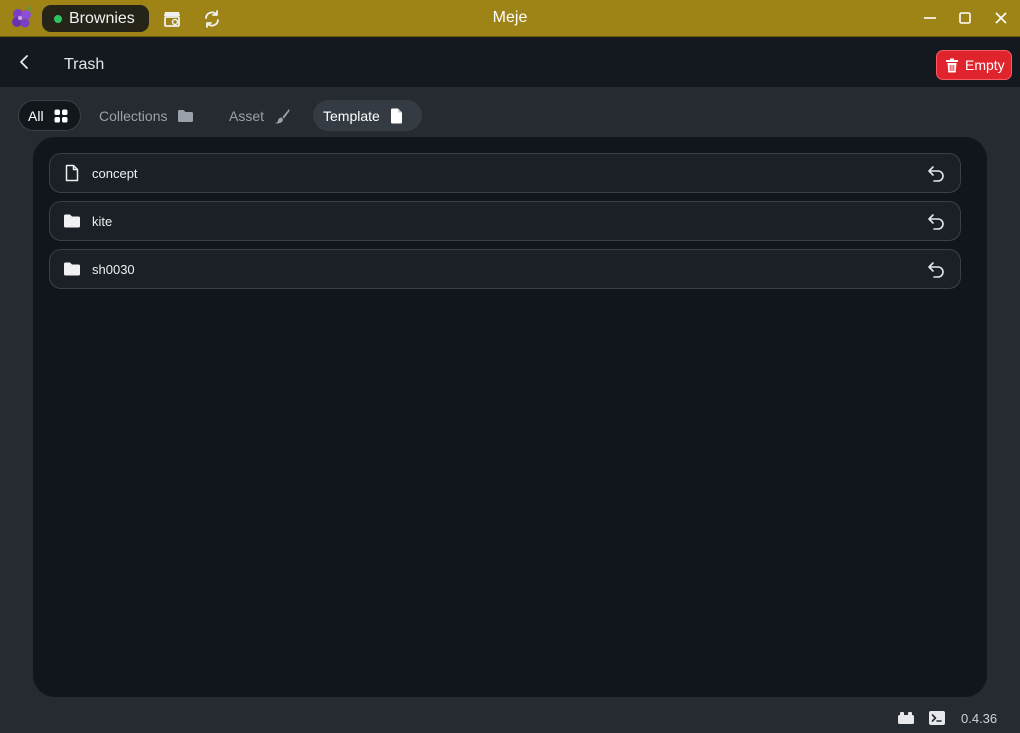 This screenshot has height=733, width=1020. I want to click on page-title: Trash, so click(84, 64).